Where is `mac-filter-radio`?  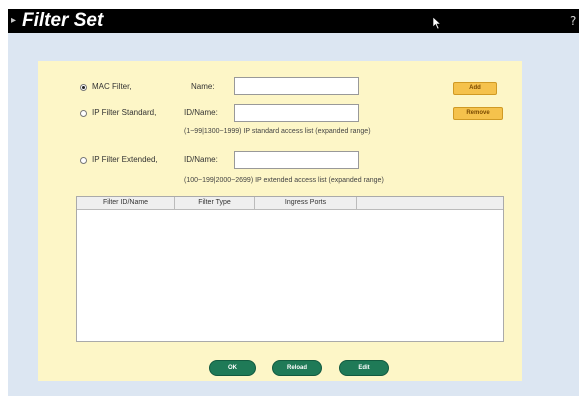 mac-filter-radio is located at coordinates (83, 87).